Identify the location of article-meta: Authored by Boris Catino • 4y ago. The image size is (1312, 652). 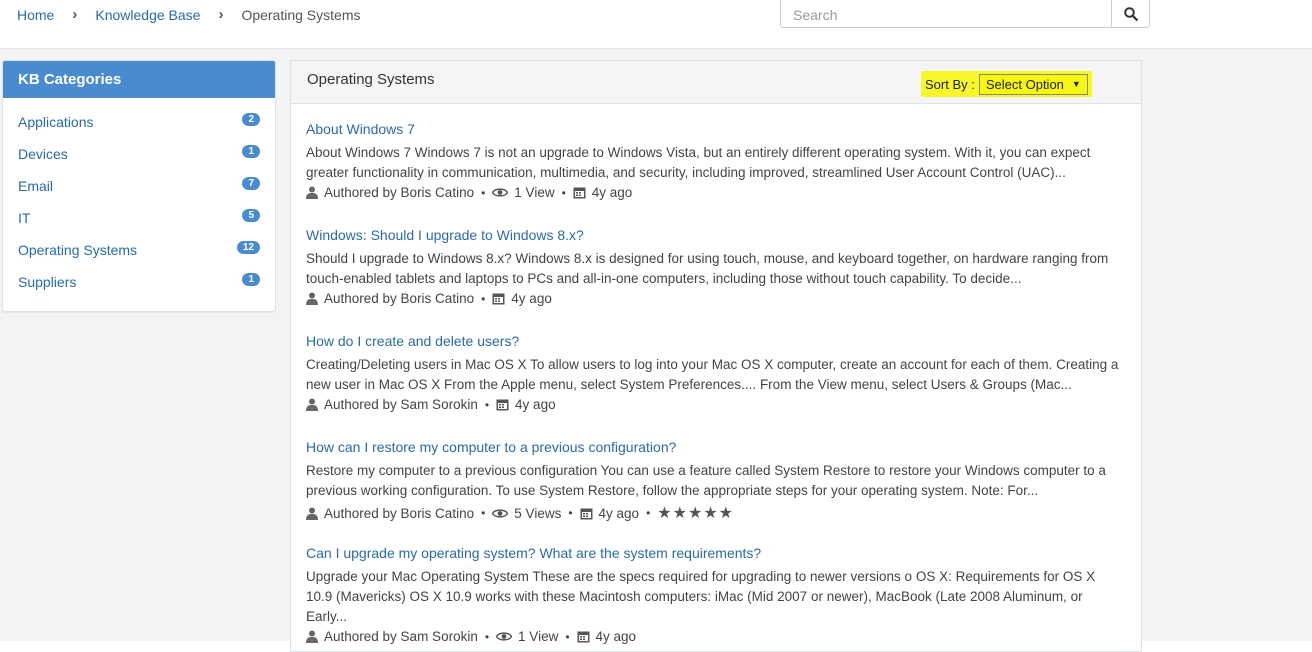
(713, 298).